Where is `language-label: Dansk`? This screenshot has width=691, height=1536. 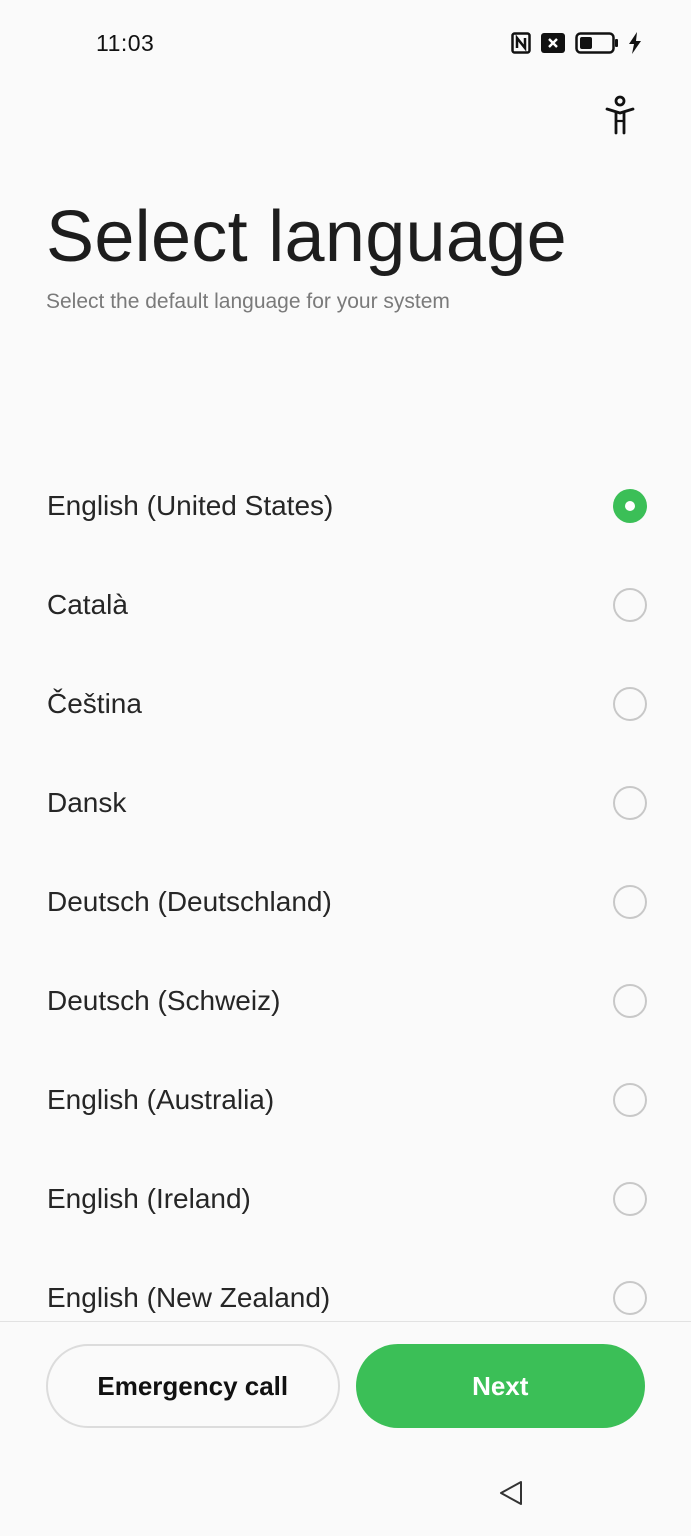 language-label: Dansk is located at coordinates (87, 802).